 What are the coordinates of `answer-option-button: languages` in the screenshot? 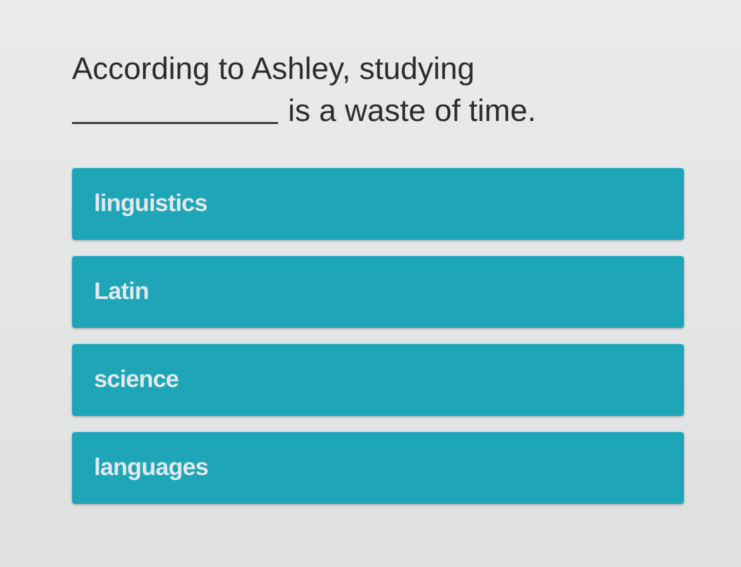 It's located at (378, 468).